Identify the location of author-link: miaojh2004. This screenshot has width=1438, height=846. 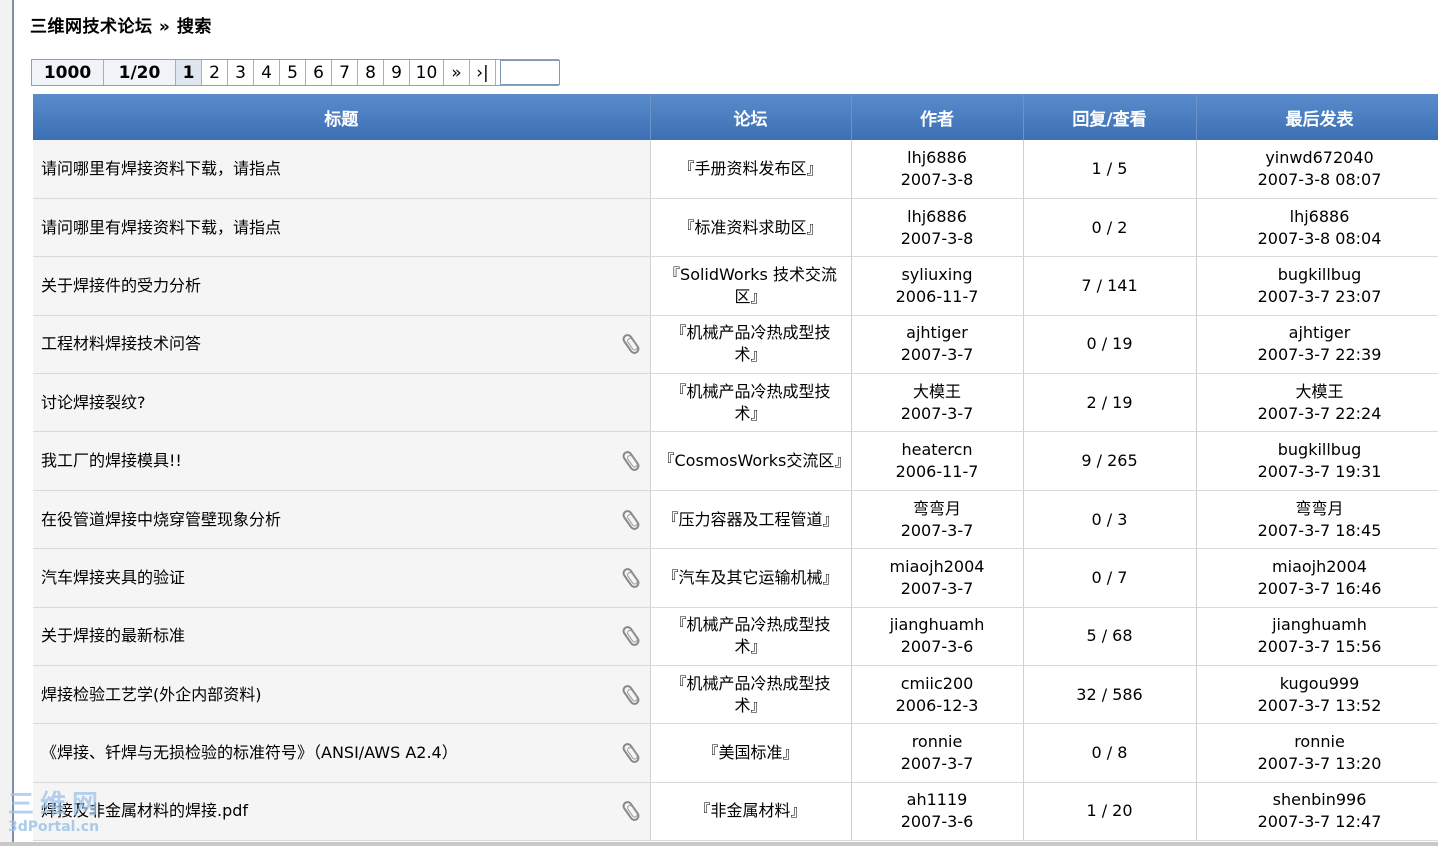
(937, 567).